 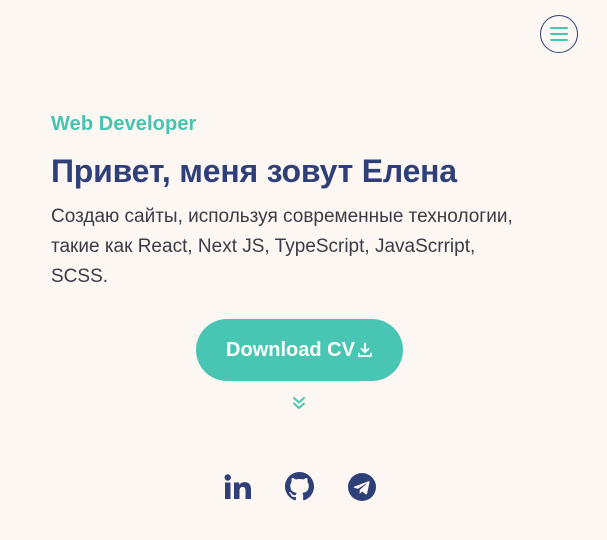 I want to click on role-label: Web Developer, so click(x=124, y=124).